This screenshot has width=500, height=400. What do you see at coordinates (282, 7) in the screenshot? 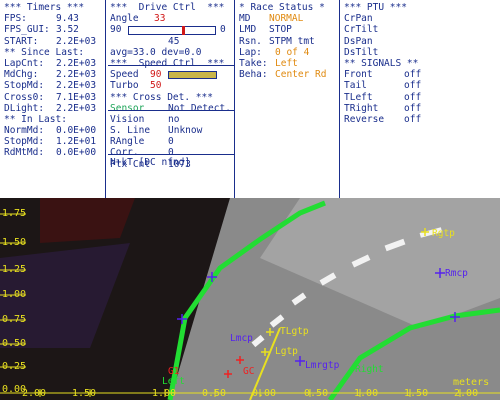
I see `race-status-header: * Race Status *` at bounding box center [282, 7].